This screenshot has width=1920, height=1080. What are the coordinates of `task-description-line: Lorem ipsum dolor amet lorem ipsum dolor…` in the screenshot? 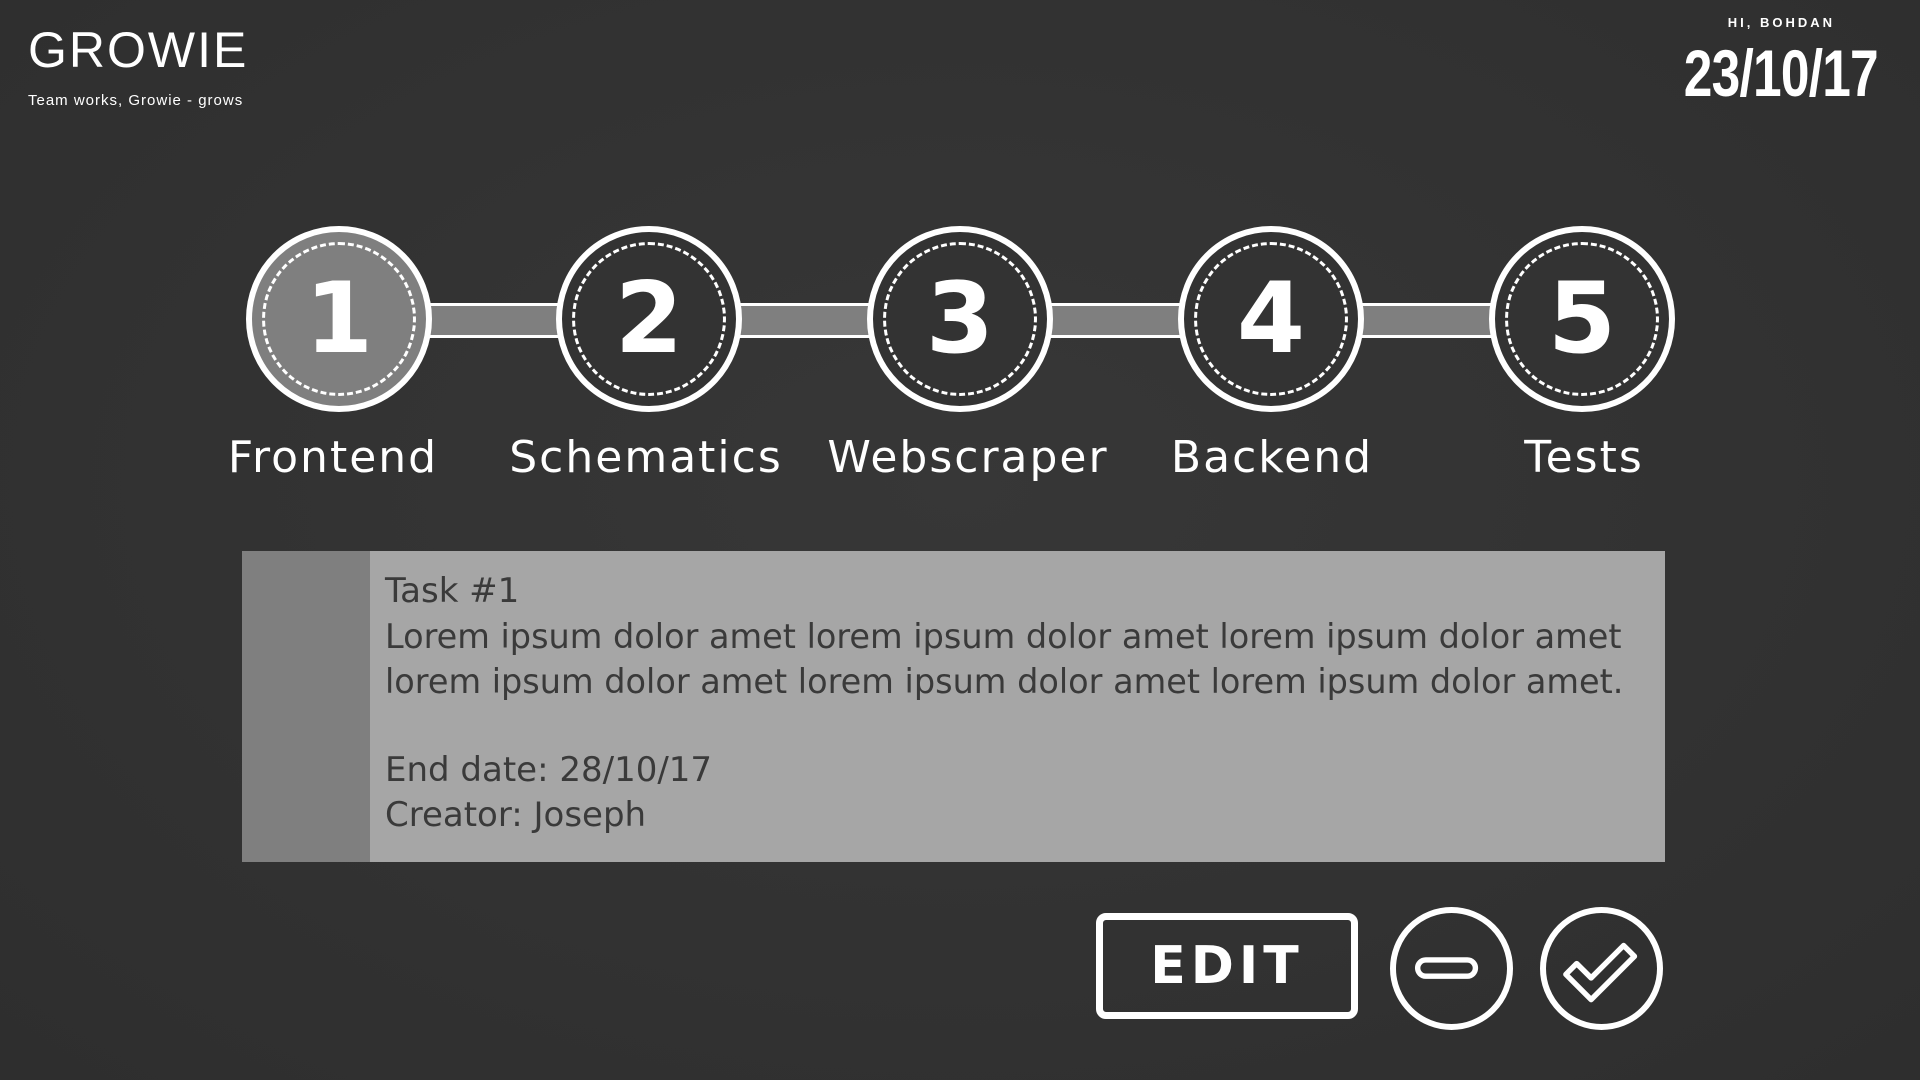 It's located at (1003, 636).